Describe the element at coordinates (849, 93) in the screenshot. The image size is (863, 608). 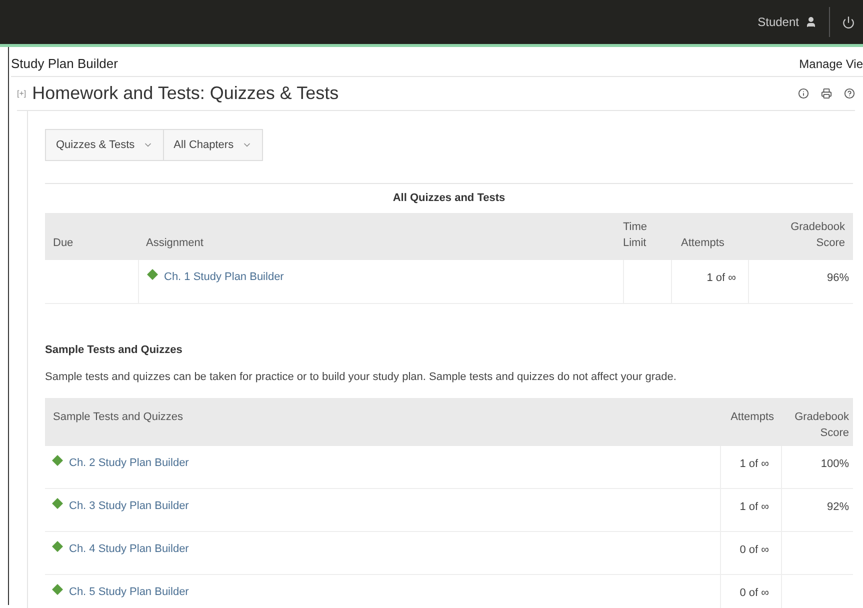
I see `help-icon` at that location.